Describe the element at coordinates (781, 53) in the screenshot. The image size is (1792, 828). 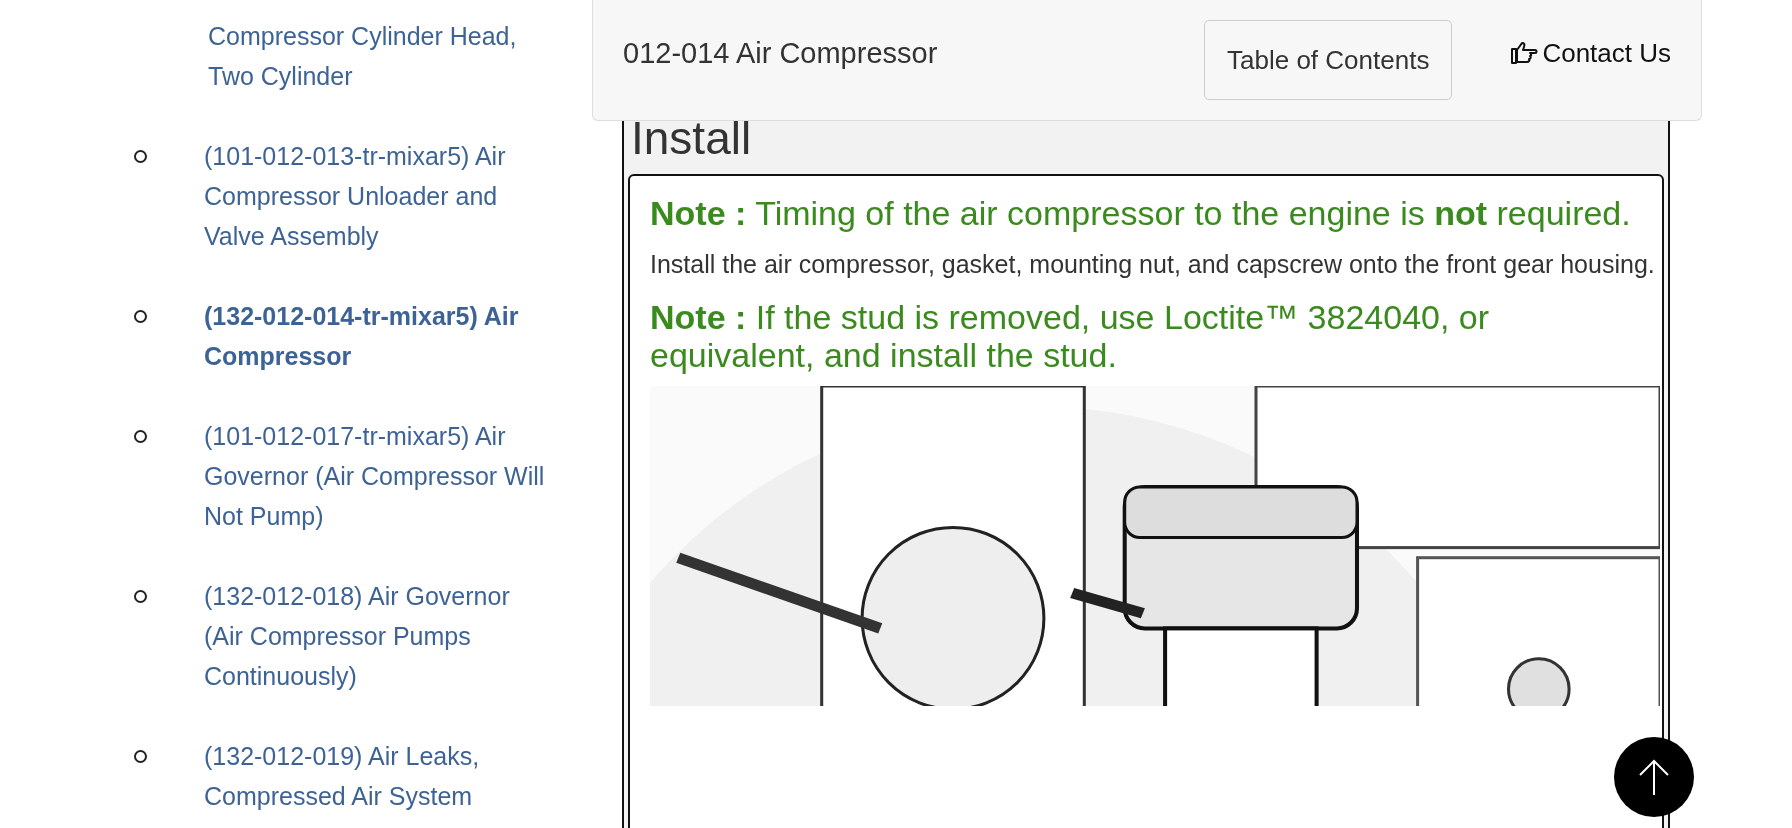
I see `page-title: 012-014 Air Compressor` at that location.